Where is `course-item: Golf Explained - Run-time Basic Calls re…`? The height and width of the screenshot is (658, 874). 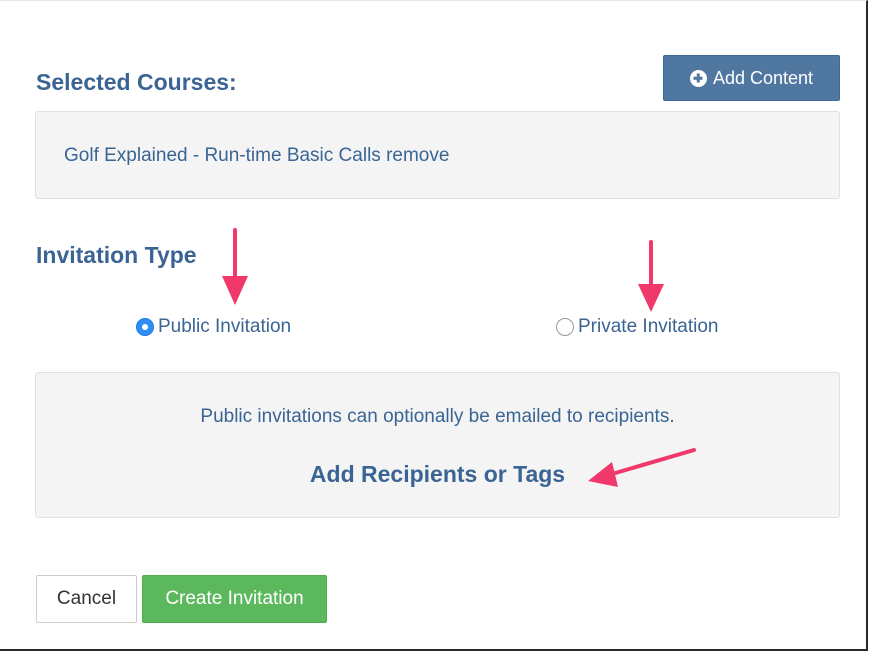
course-item: Golf Explained - Run-time Basic Calls re… is located at coordinates (256, 156).